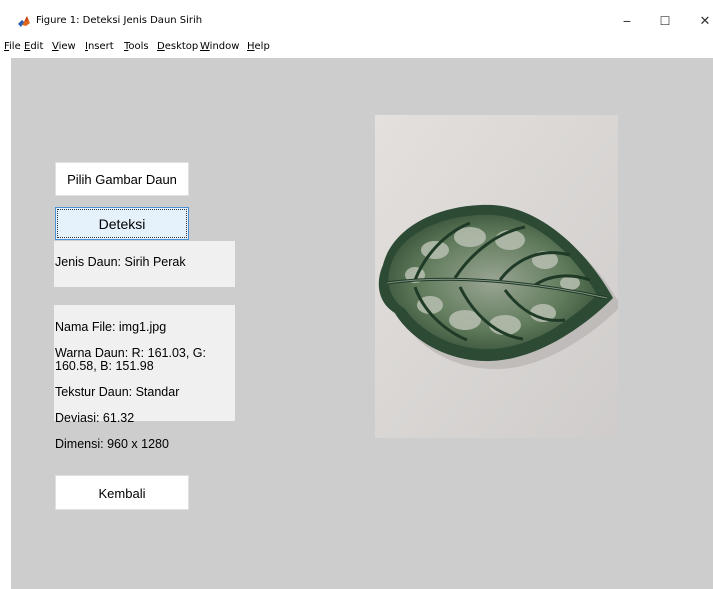  What do you see at coordinates (356, 20) in the screenshot?
I see `title-bar: Figure 1: Deteksi Jenis Daun Sirih − ☐ ✕` at bounding box center [356, 20].